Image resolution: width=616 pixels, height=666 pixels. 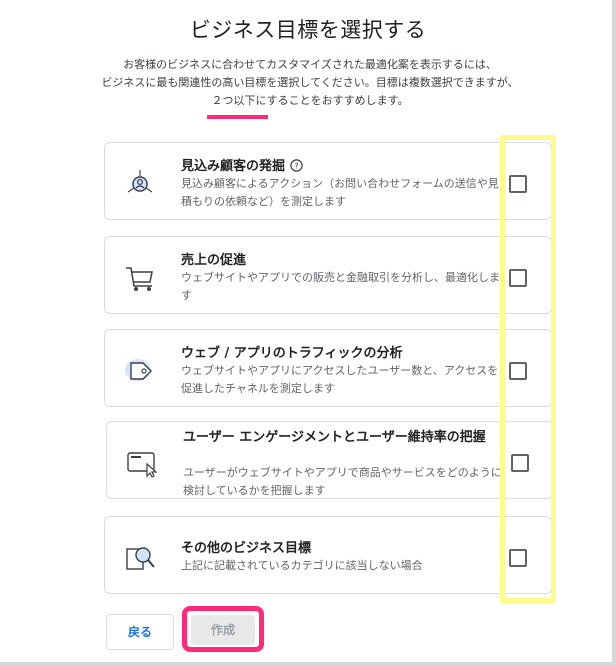 What do you see at coordinates (246, 548) in the screenshot?
I see `goal-card-title: その他のビジネス目標` at bounding box center [246, 548].